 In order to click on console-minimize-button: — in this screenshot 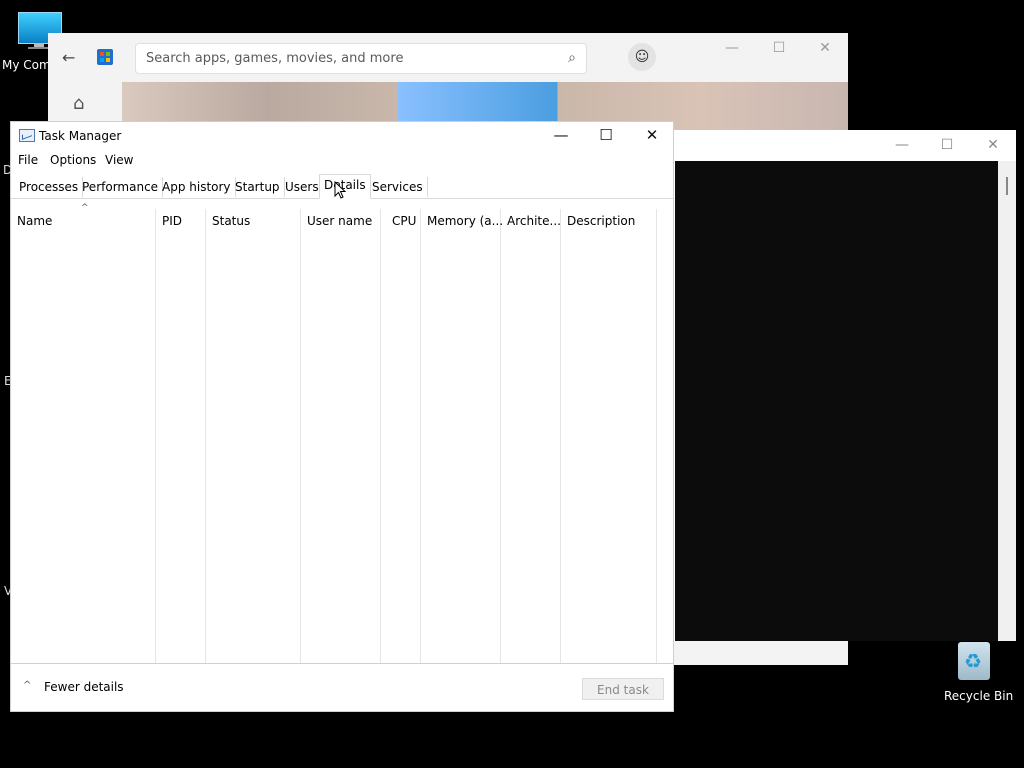, I will do `click(902, 145)`.